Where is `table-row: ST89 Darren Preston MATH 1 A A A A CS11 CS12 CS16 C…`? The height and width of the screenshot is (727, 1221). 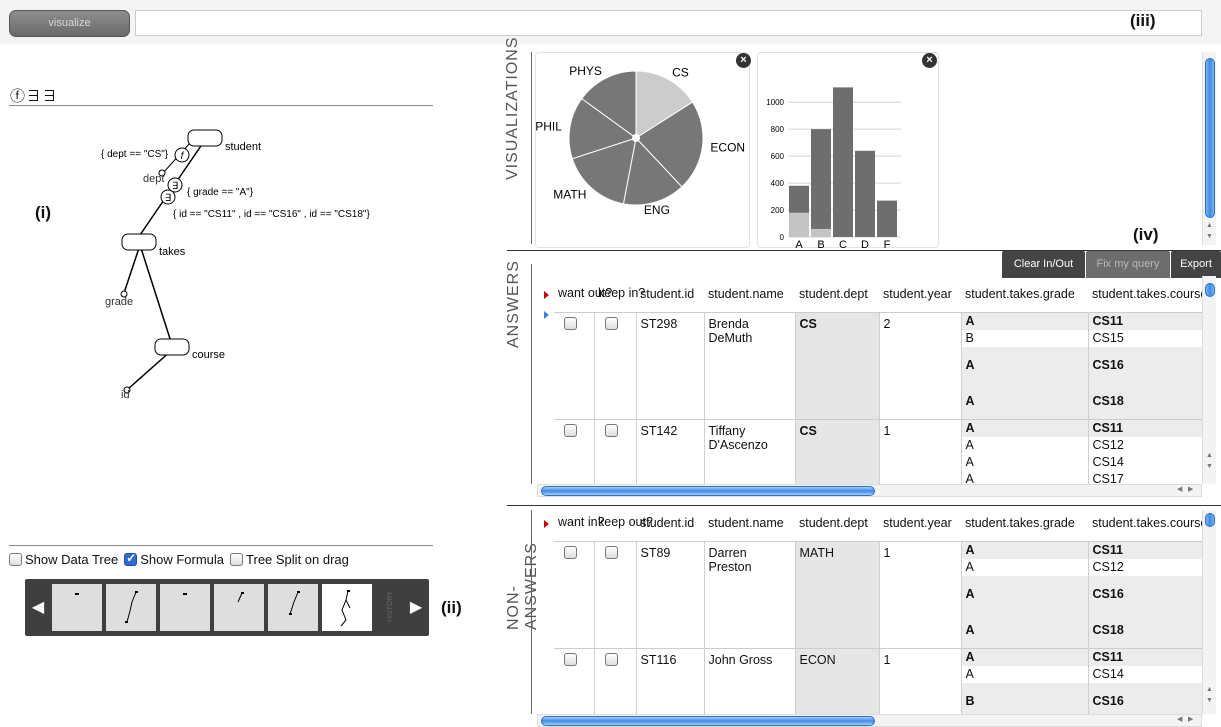
table-row: ST89 Darren Preston MATH 1 A A A A CS11 CS12 CS16 C… is located at coordinates (878, 594).